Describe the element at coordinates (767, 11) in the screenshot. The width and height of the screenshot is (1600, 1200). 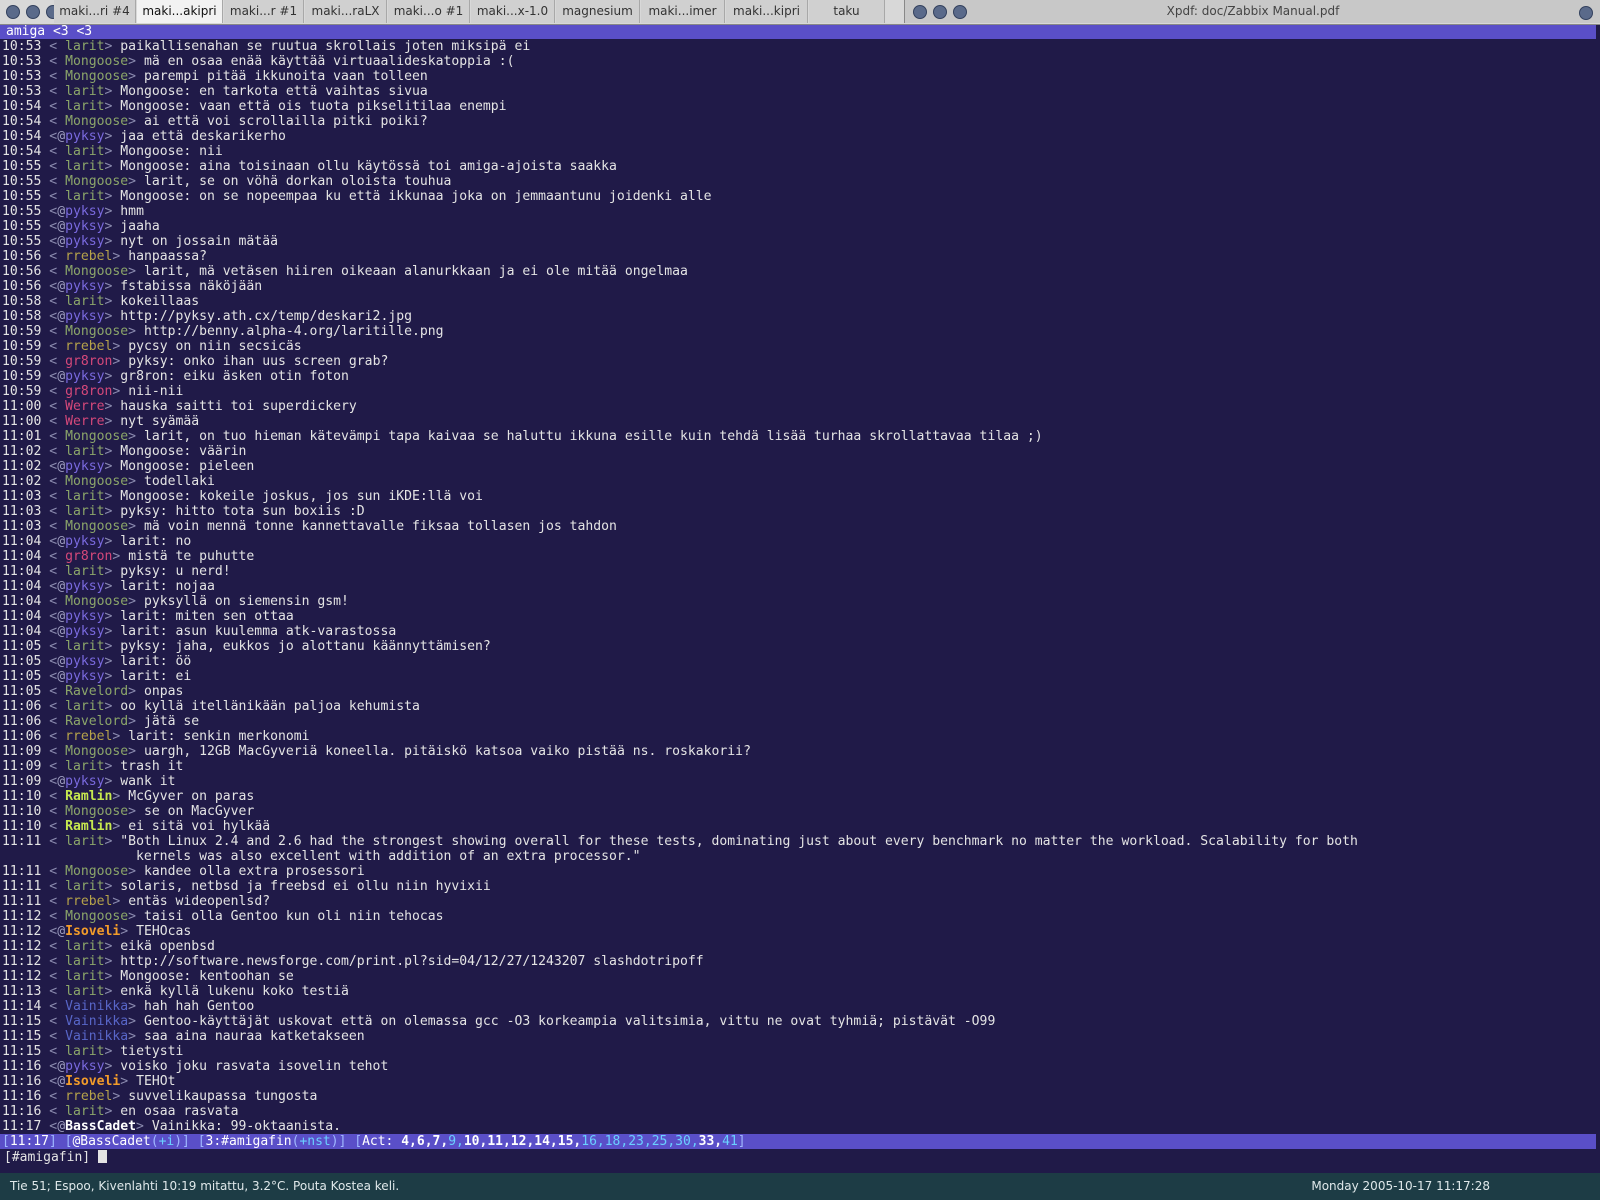
I see `tab-item: maki...kipri` at that location.